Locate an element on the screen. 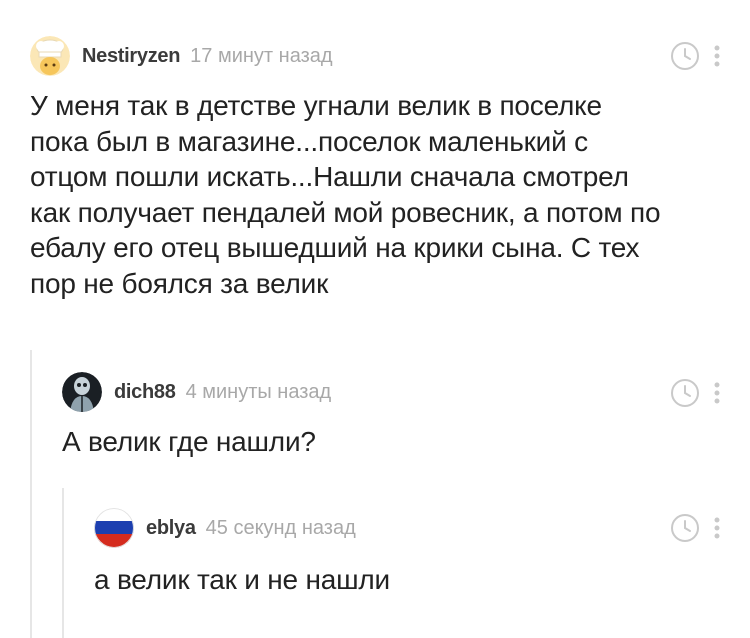 The width and height of the screenshot is (750, 638). comment-text: а велик так и не нашли is located at coordinates (242, 580).